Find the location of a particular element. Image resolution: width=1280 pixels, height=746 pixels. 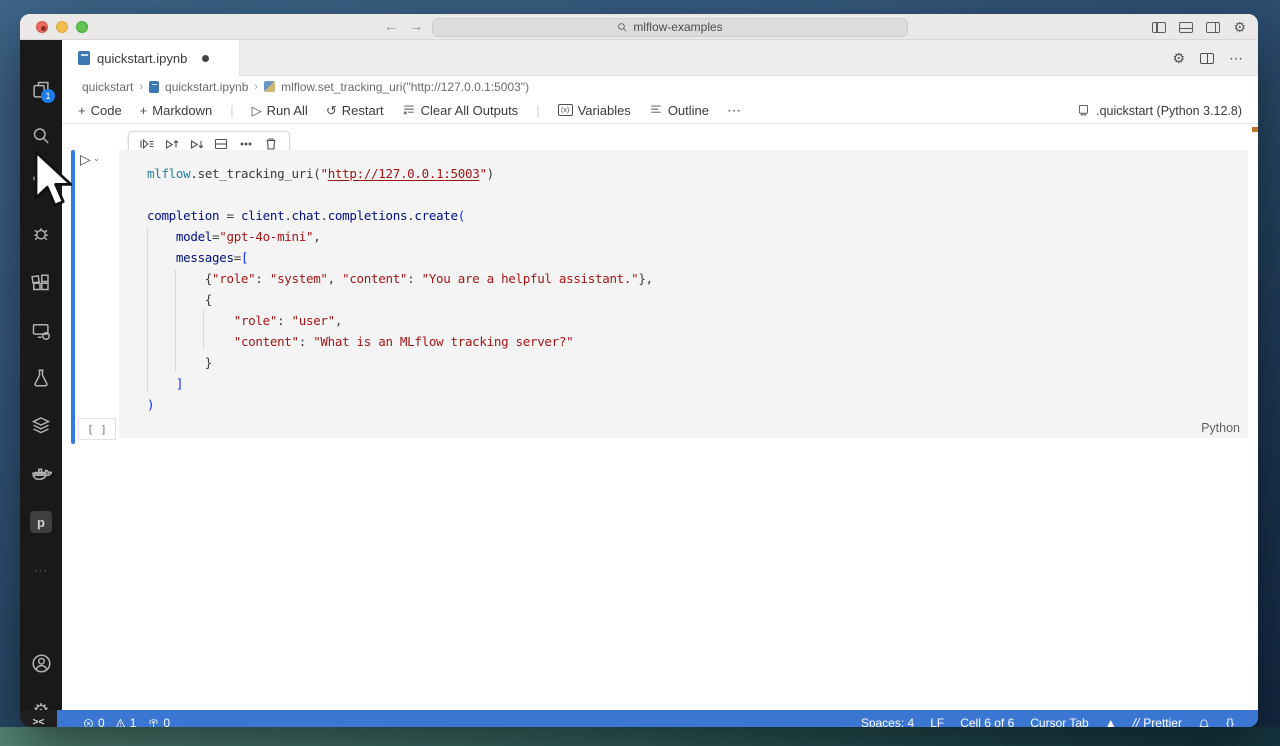

customize-layout-gear-icon: ⚙ is located at coordinates (1239, 27).